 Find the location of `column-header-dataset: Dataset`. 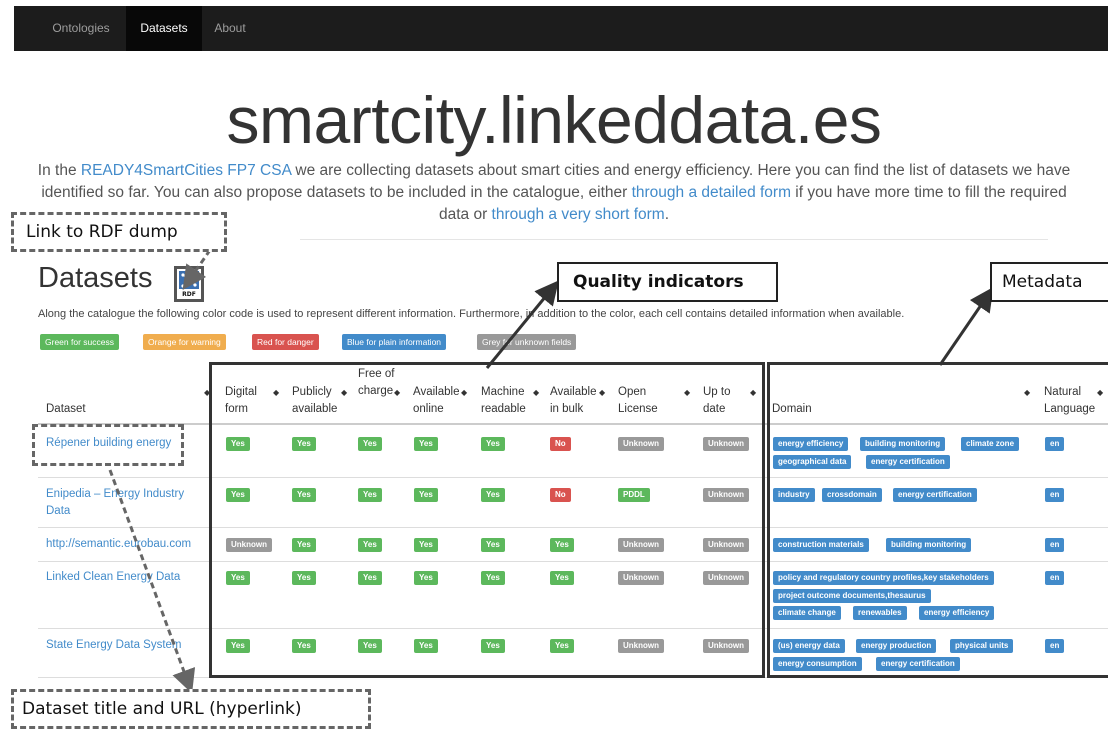

column-header-dataset: Dataset is located at coordinates (66, 409).